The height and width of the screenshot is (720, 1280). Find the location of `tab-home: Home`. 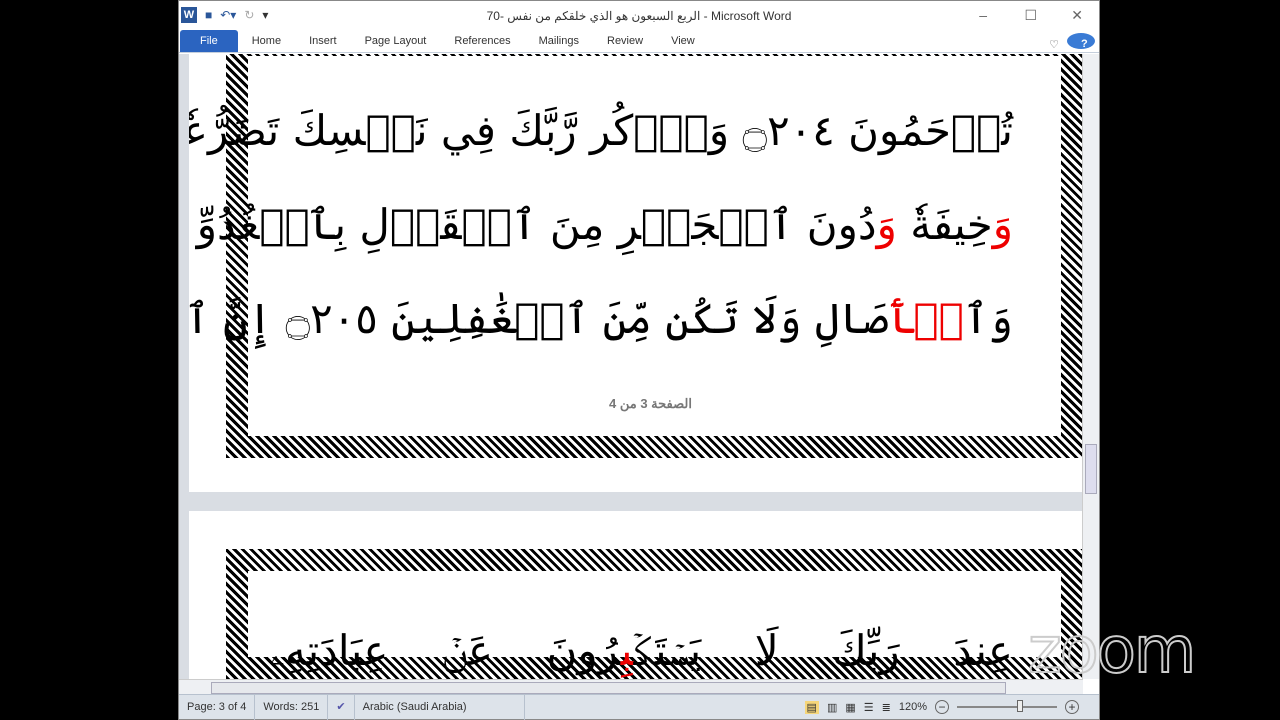

tab-home: Home is located at coordinates (266, 41).